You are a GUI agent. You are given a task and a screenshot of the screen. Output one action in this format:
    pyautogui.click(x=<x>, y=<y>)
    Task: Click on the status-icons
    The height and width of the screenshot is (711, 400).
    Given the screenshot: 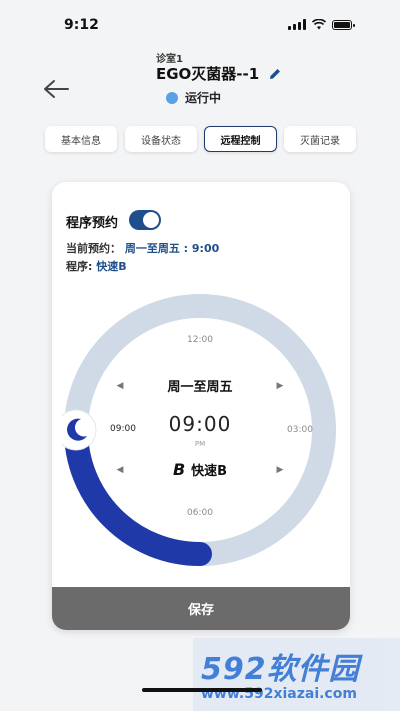 What is the action you would take?
    pyautogui.click(x=321, y=24)
    